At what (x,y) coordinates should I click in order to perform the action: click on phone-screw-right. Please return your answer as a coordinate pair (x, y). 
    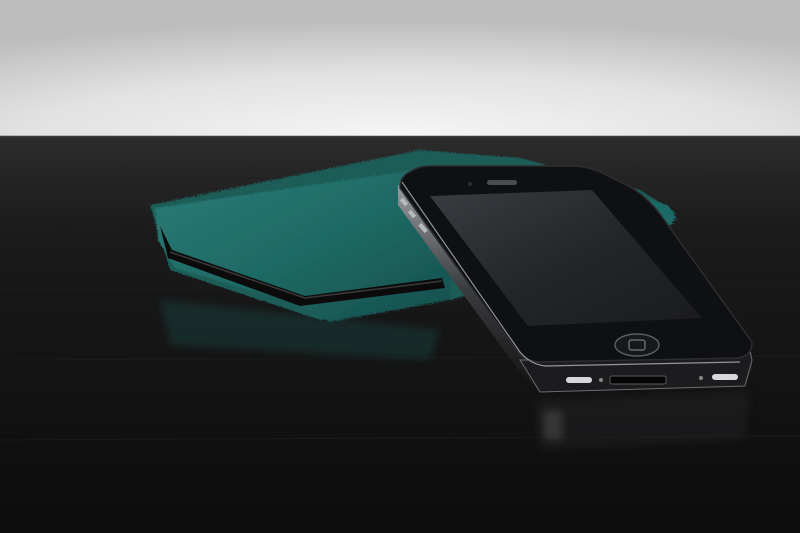
    Looking at the image, I should click on (701, 378).